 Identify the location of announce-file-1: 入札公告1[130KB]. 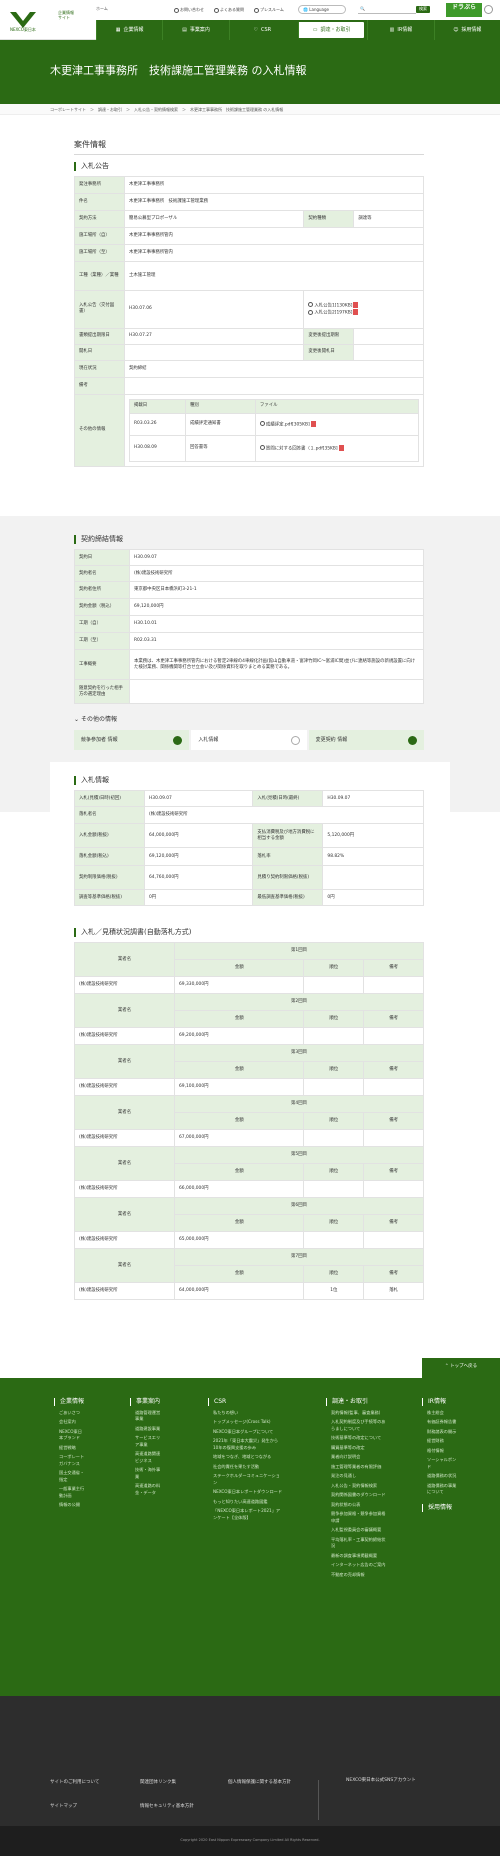
(363, 305).